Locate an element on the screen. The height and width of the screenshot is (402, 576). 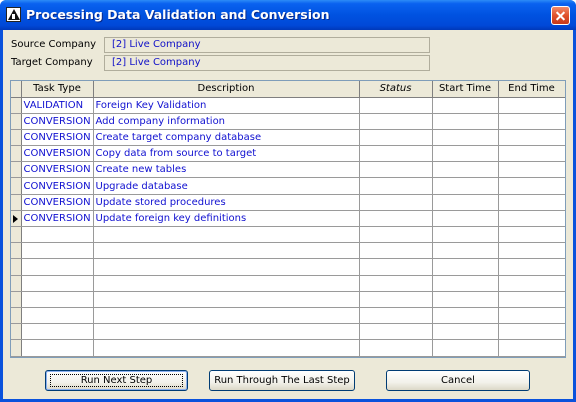
description-cell: Upgrade database is located at coordinates (226, 186).